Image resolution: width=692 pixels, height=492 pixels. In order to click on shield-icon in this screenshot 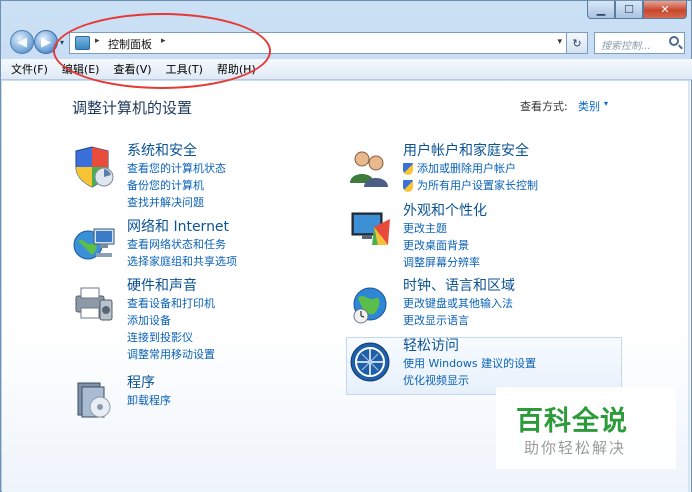, I will do `click(94, 167)`.